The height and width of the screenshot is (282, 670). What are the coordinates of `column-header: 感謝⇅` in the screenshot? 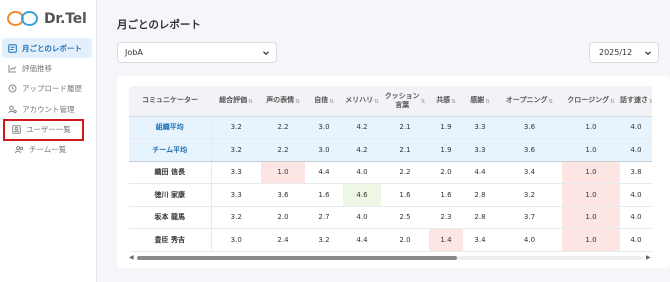 It's located at (480, 101).